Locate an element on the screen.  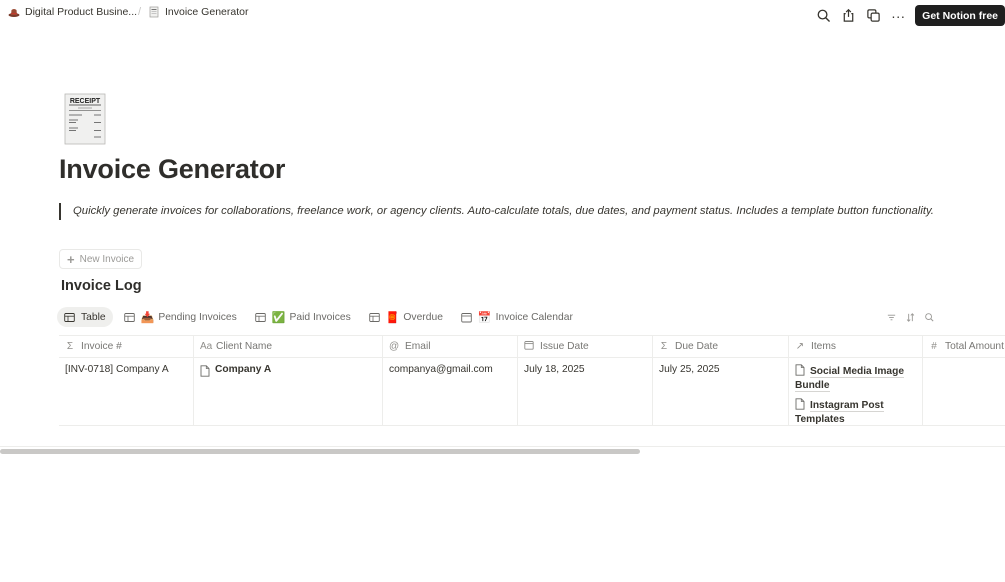
breadcrumb-page-label: Invoice Generator is located at coordinates (207, 12).